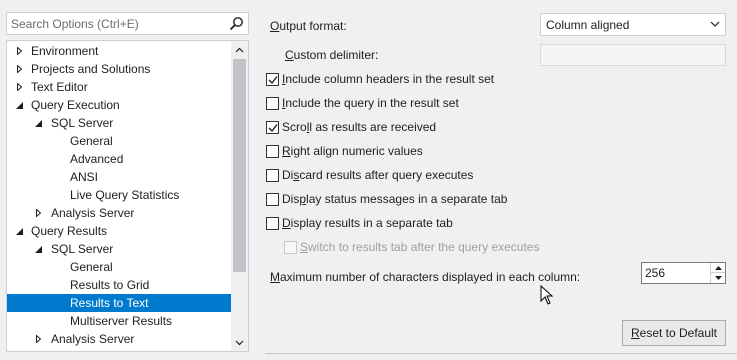 This screenshot has height=360, width=737. What do you see at coordinates (674, 333) in the screenshot?
I see `reset-to-default-button: Reset to Default` at bounding box center [674, 333].